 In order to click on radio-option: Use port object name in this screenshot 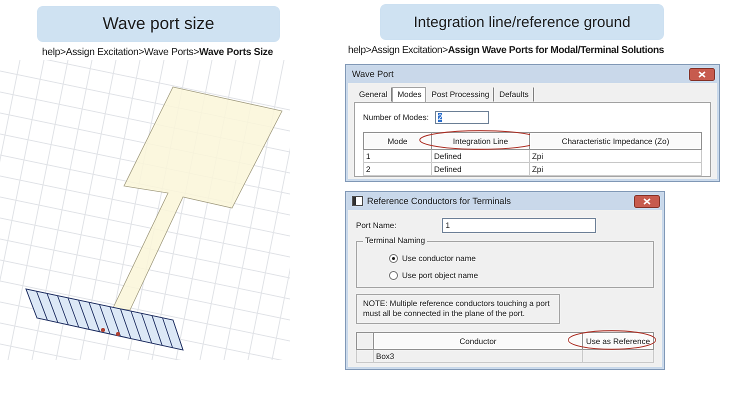, I will do `click(518, 275)`.